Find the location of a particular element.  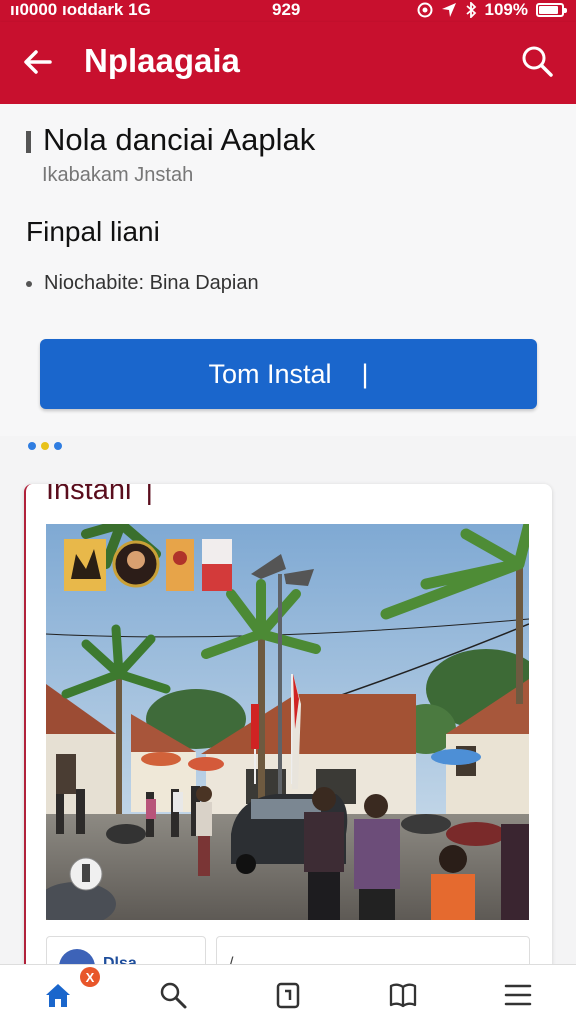

nav-search is located at coordinates (172, 995).